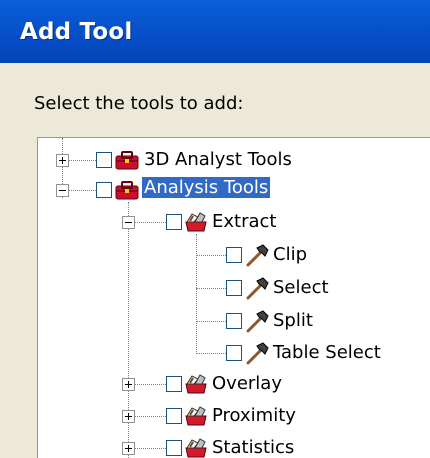 The width and height of the screenshot is (430, 458). What do you see at coordinates (327, 352) in the screenshot?
I see `tree-node-label: Table Select` at bounding box center [327, 352].